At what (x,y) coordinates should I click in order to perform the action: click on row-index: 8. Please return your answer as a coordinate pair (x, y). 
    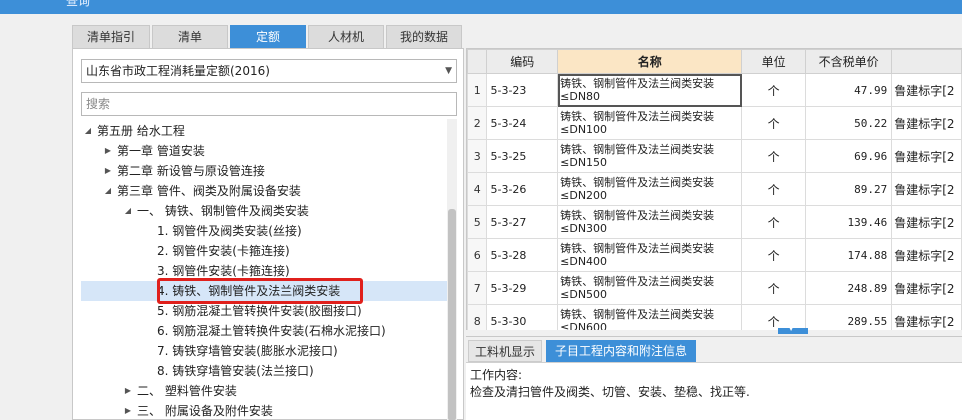
    Looking at the image, I should click on (477, 317).